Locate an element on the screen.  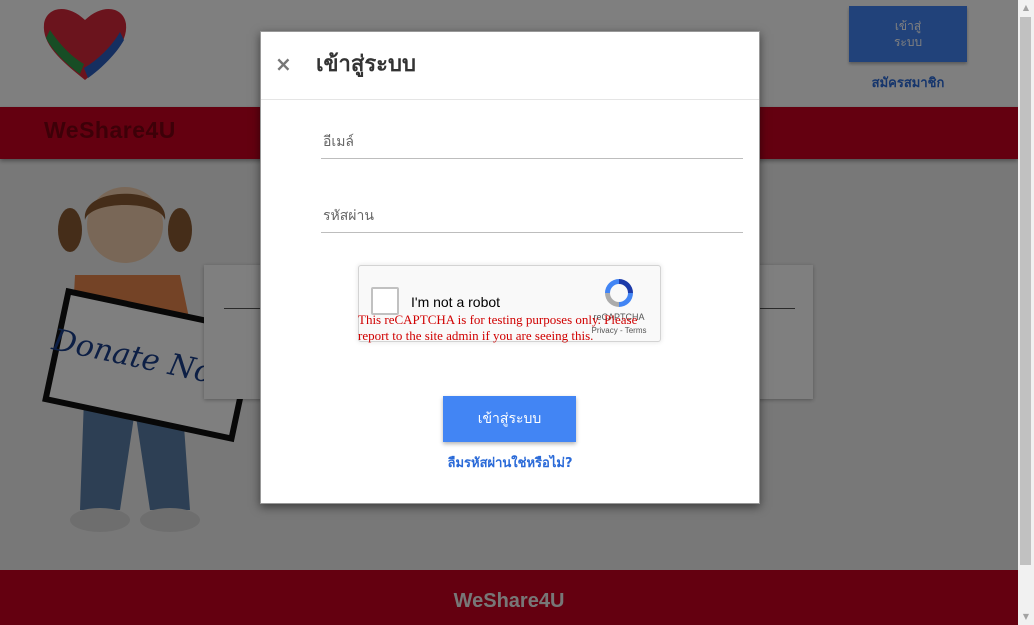
password-field is located at coordinates (534, 216).